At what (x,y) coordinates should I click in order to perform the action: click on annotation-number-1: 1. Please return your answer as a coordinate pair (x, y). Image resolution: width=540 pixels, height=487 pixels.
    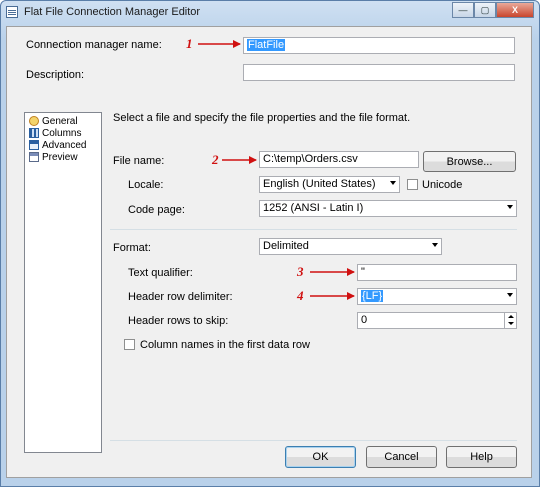
    Looking at the image, I should click on (189, 43).